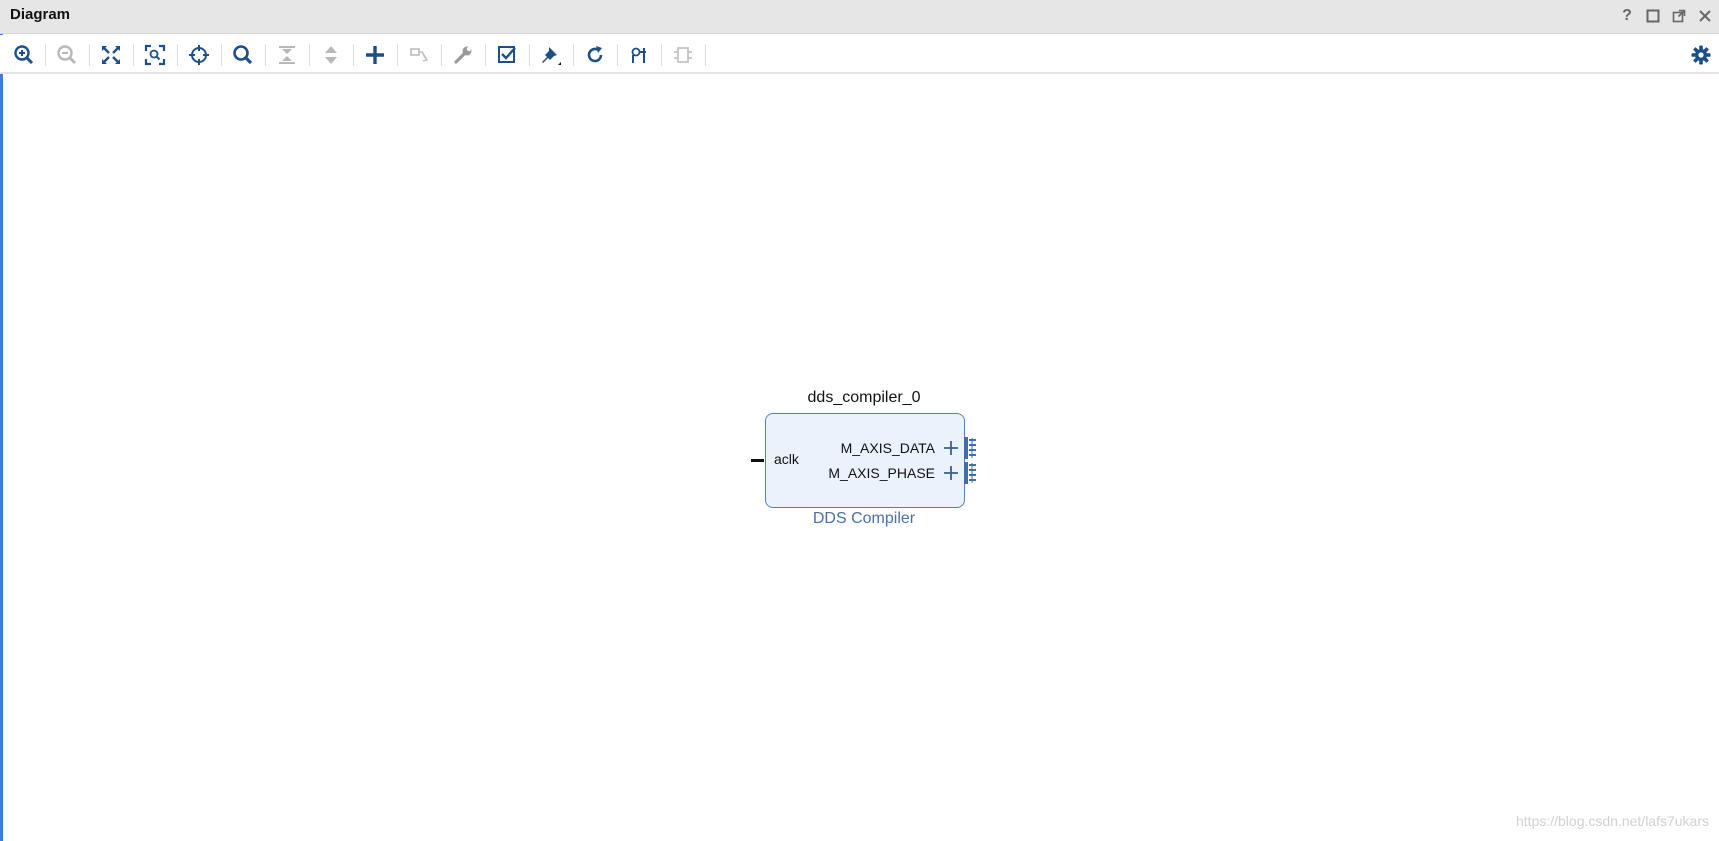 The image size is (1719, 841). I want to click on port-label-aclk: aclk, so click(786, 459).